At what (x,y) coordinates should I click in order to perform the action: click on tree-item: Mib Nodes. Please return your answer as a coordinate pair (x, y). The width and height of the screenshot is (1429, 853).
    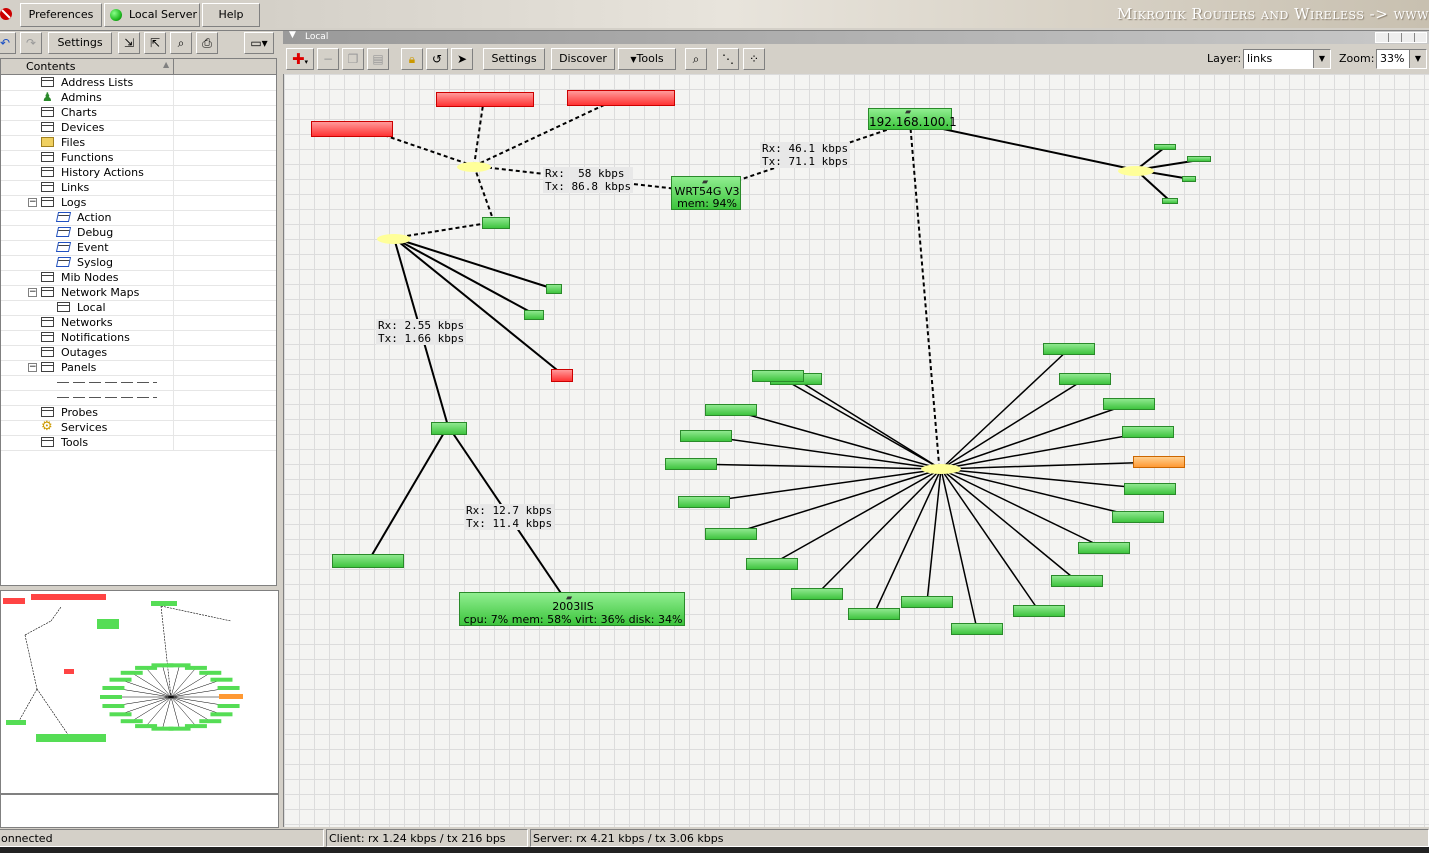
    Looking at the image, I should click on (138, 278).